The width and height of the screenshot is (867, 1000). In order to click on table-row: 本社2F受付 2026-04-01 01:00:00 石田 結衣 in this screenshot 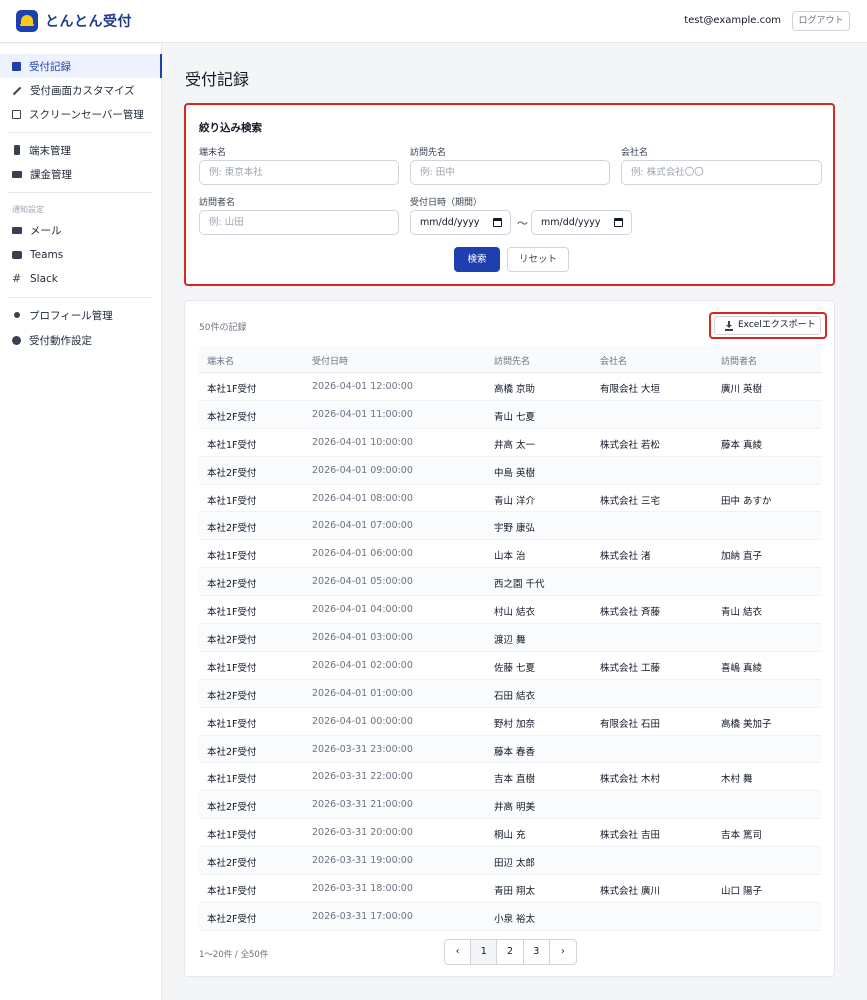, I will do `click(510, 693)`.